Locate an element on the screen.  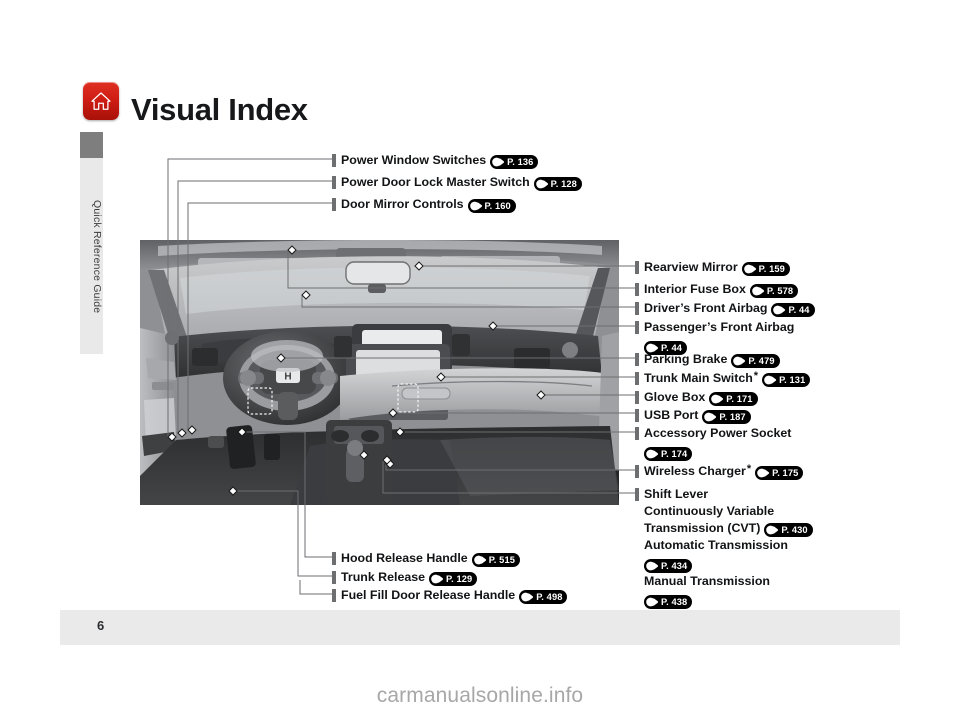
page-number: 6 is located at coordinates (101, 625).